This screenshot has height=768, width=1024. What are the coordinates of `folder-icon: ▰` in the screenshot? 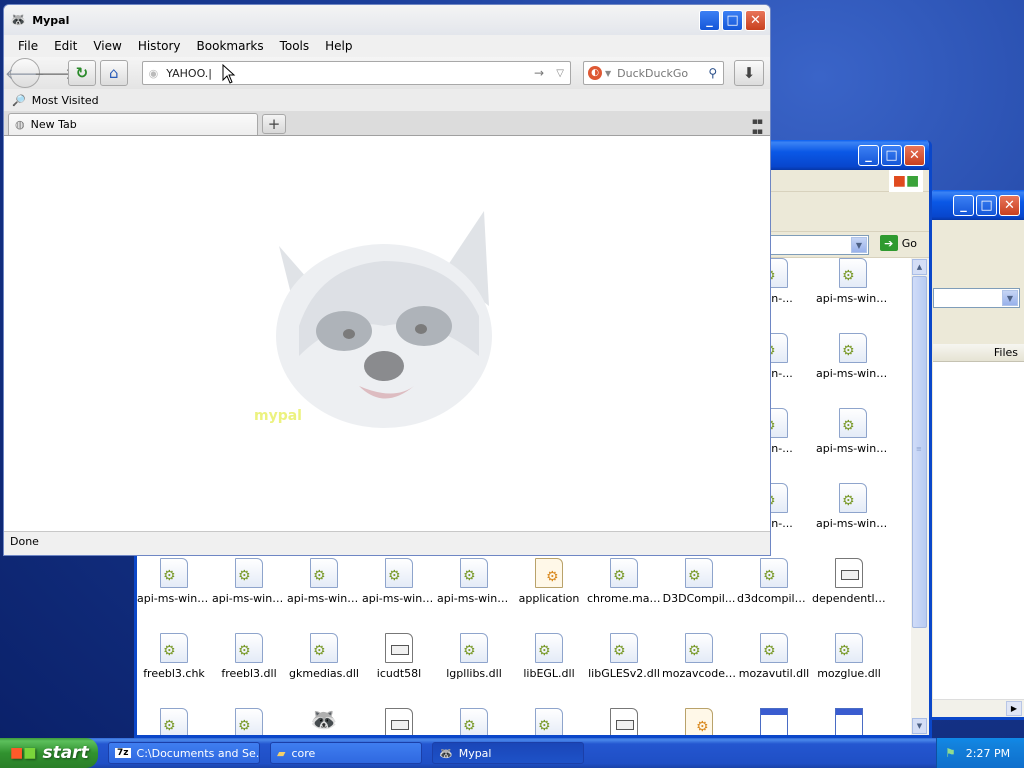 It's located at (281, 753).